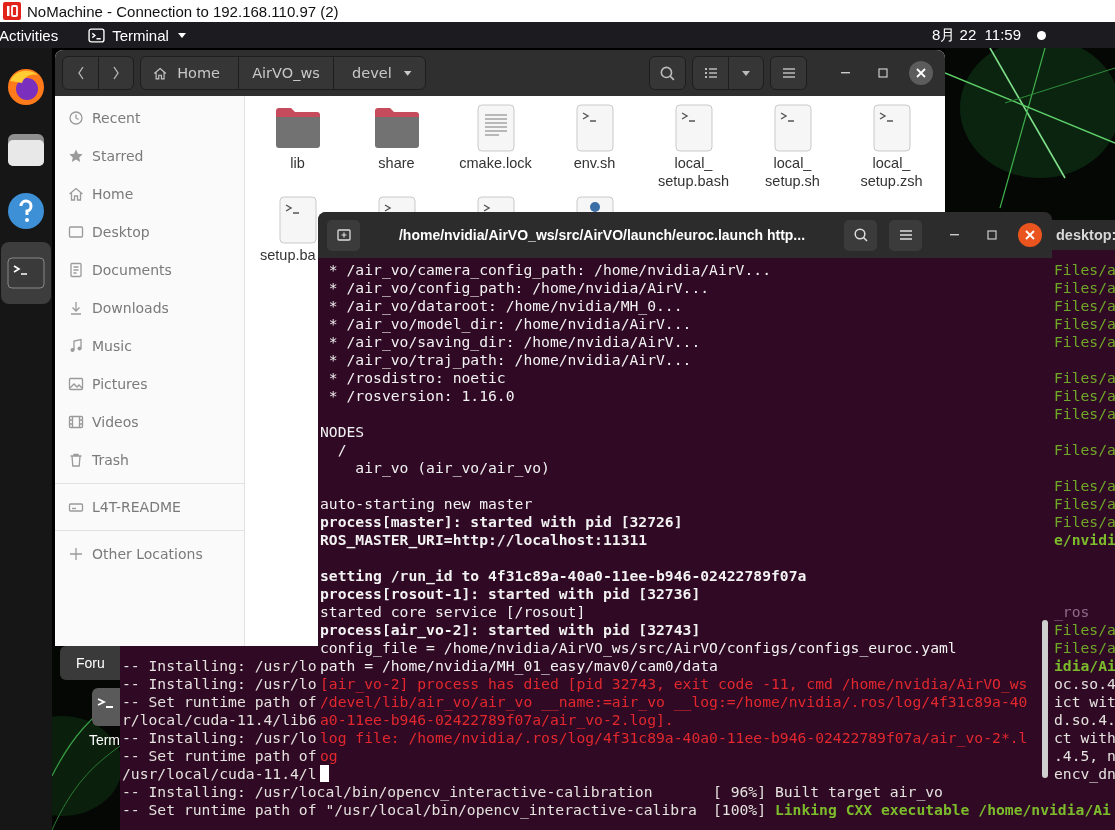  Describe the element at coordinates (1084, 540) in the screenshot. I see `terminal-line: e/nvidi` at that location.